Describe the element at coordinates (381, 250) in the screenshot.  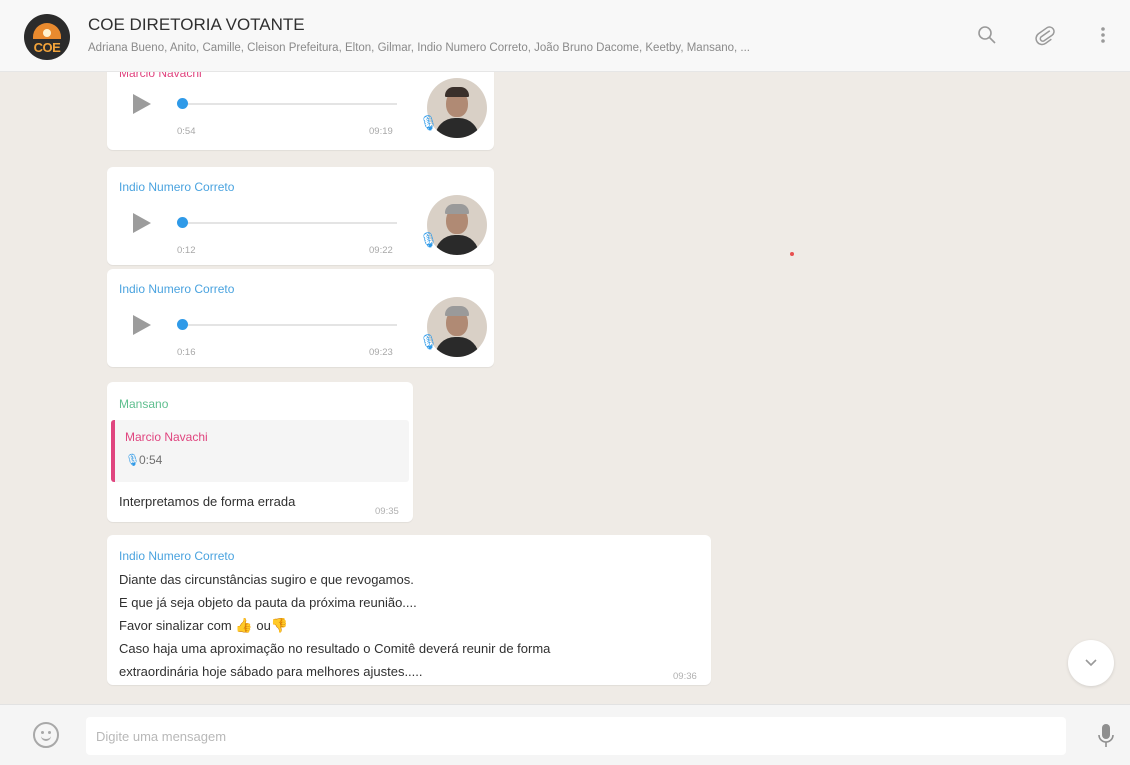
I see `message-time: 09:22` at that location.